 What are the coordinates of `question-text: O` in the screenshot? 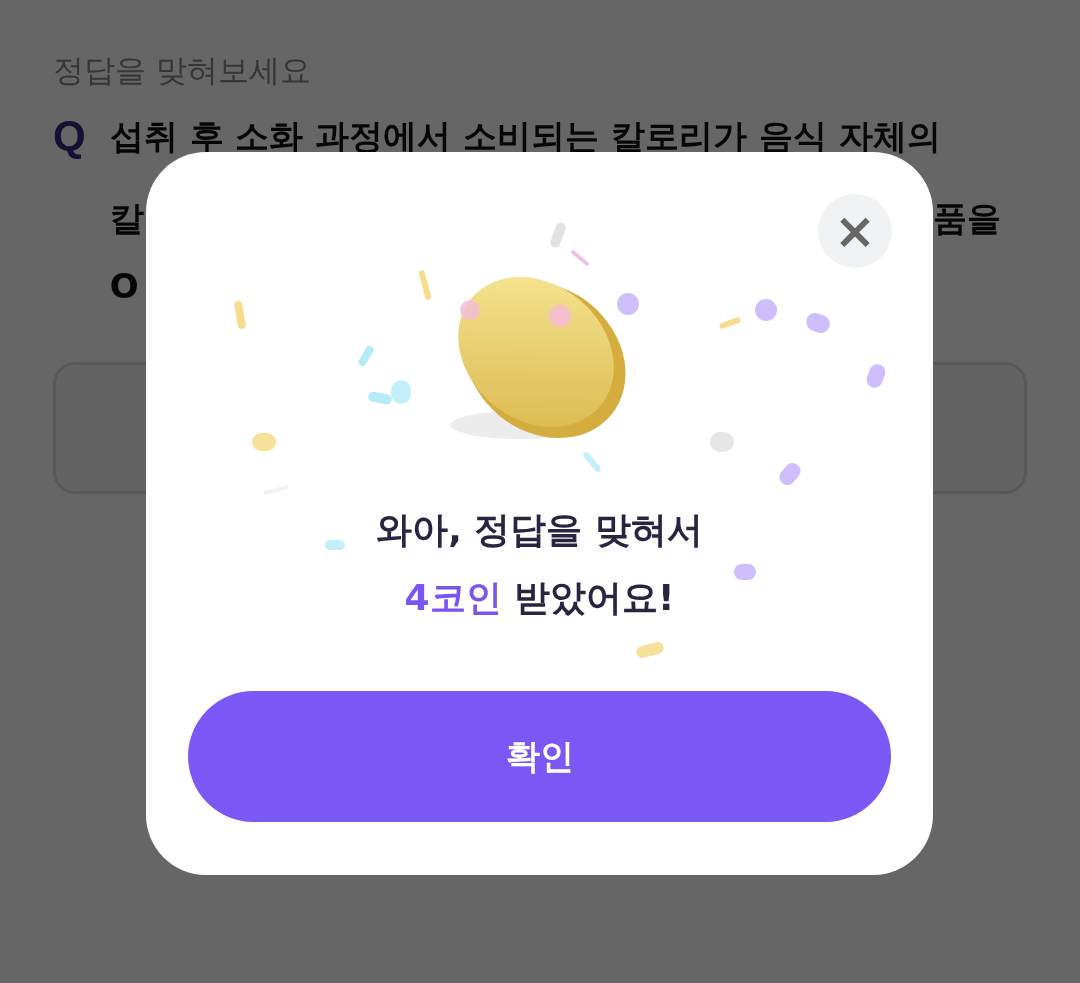 It's located at (124, 286).